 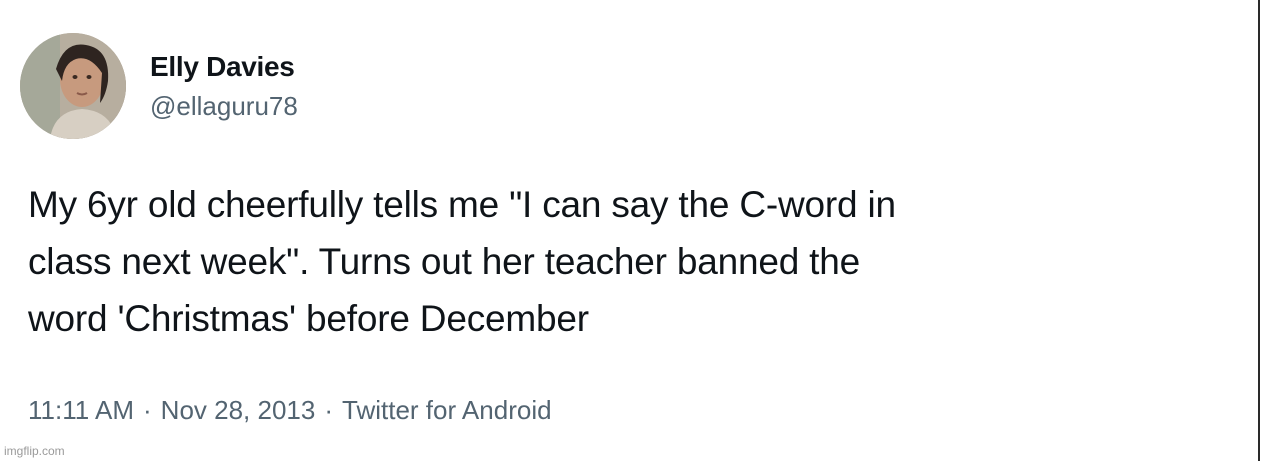 I want to click on user-meta: Elly Davies @ellaguru78, so click(x=224, y=86).